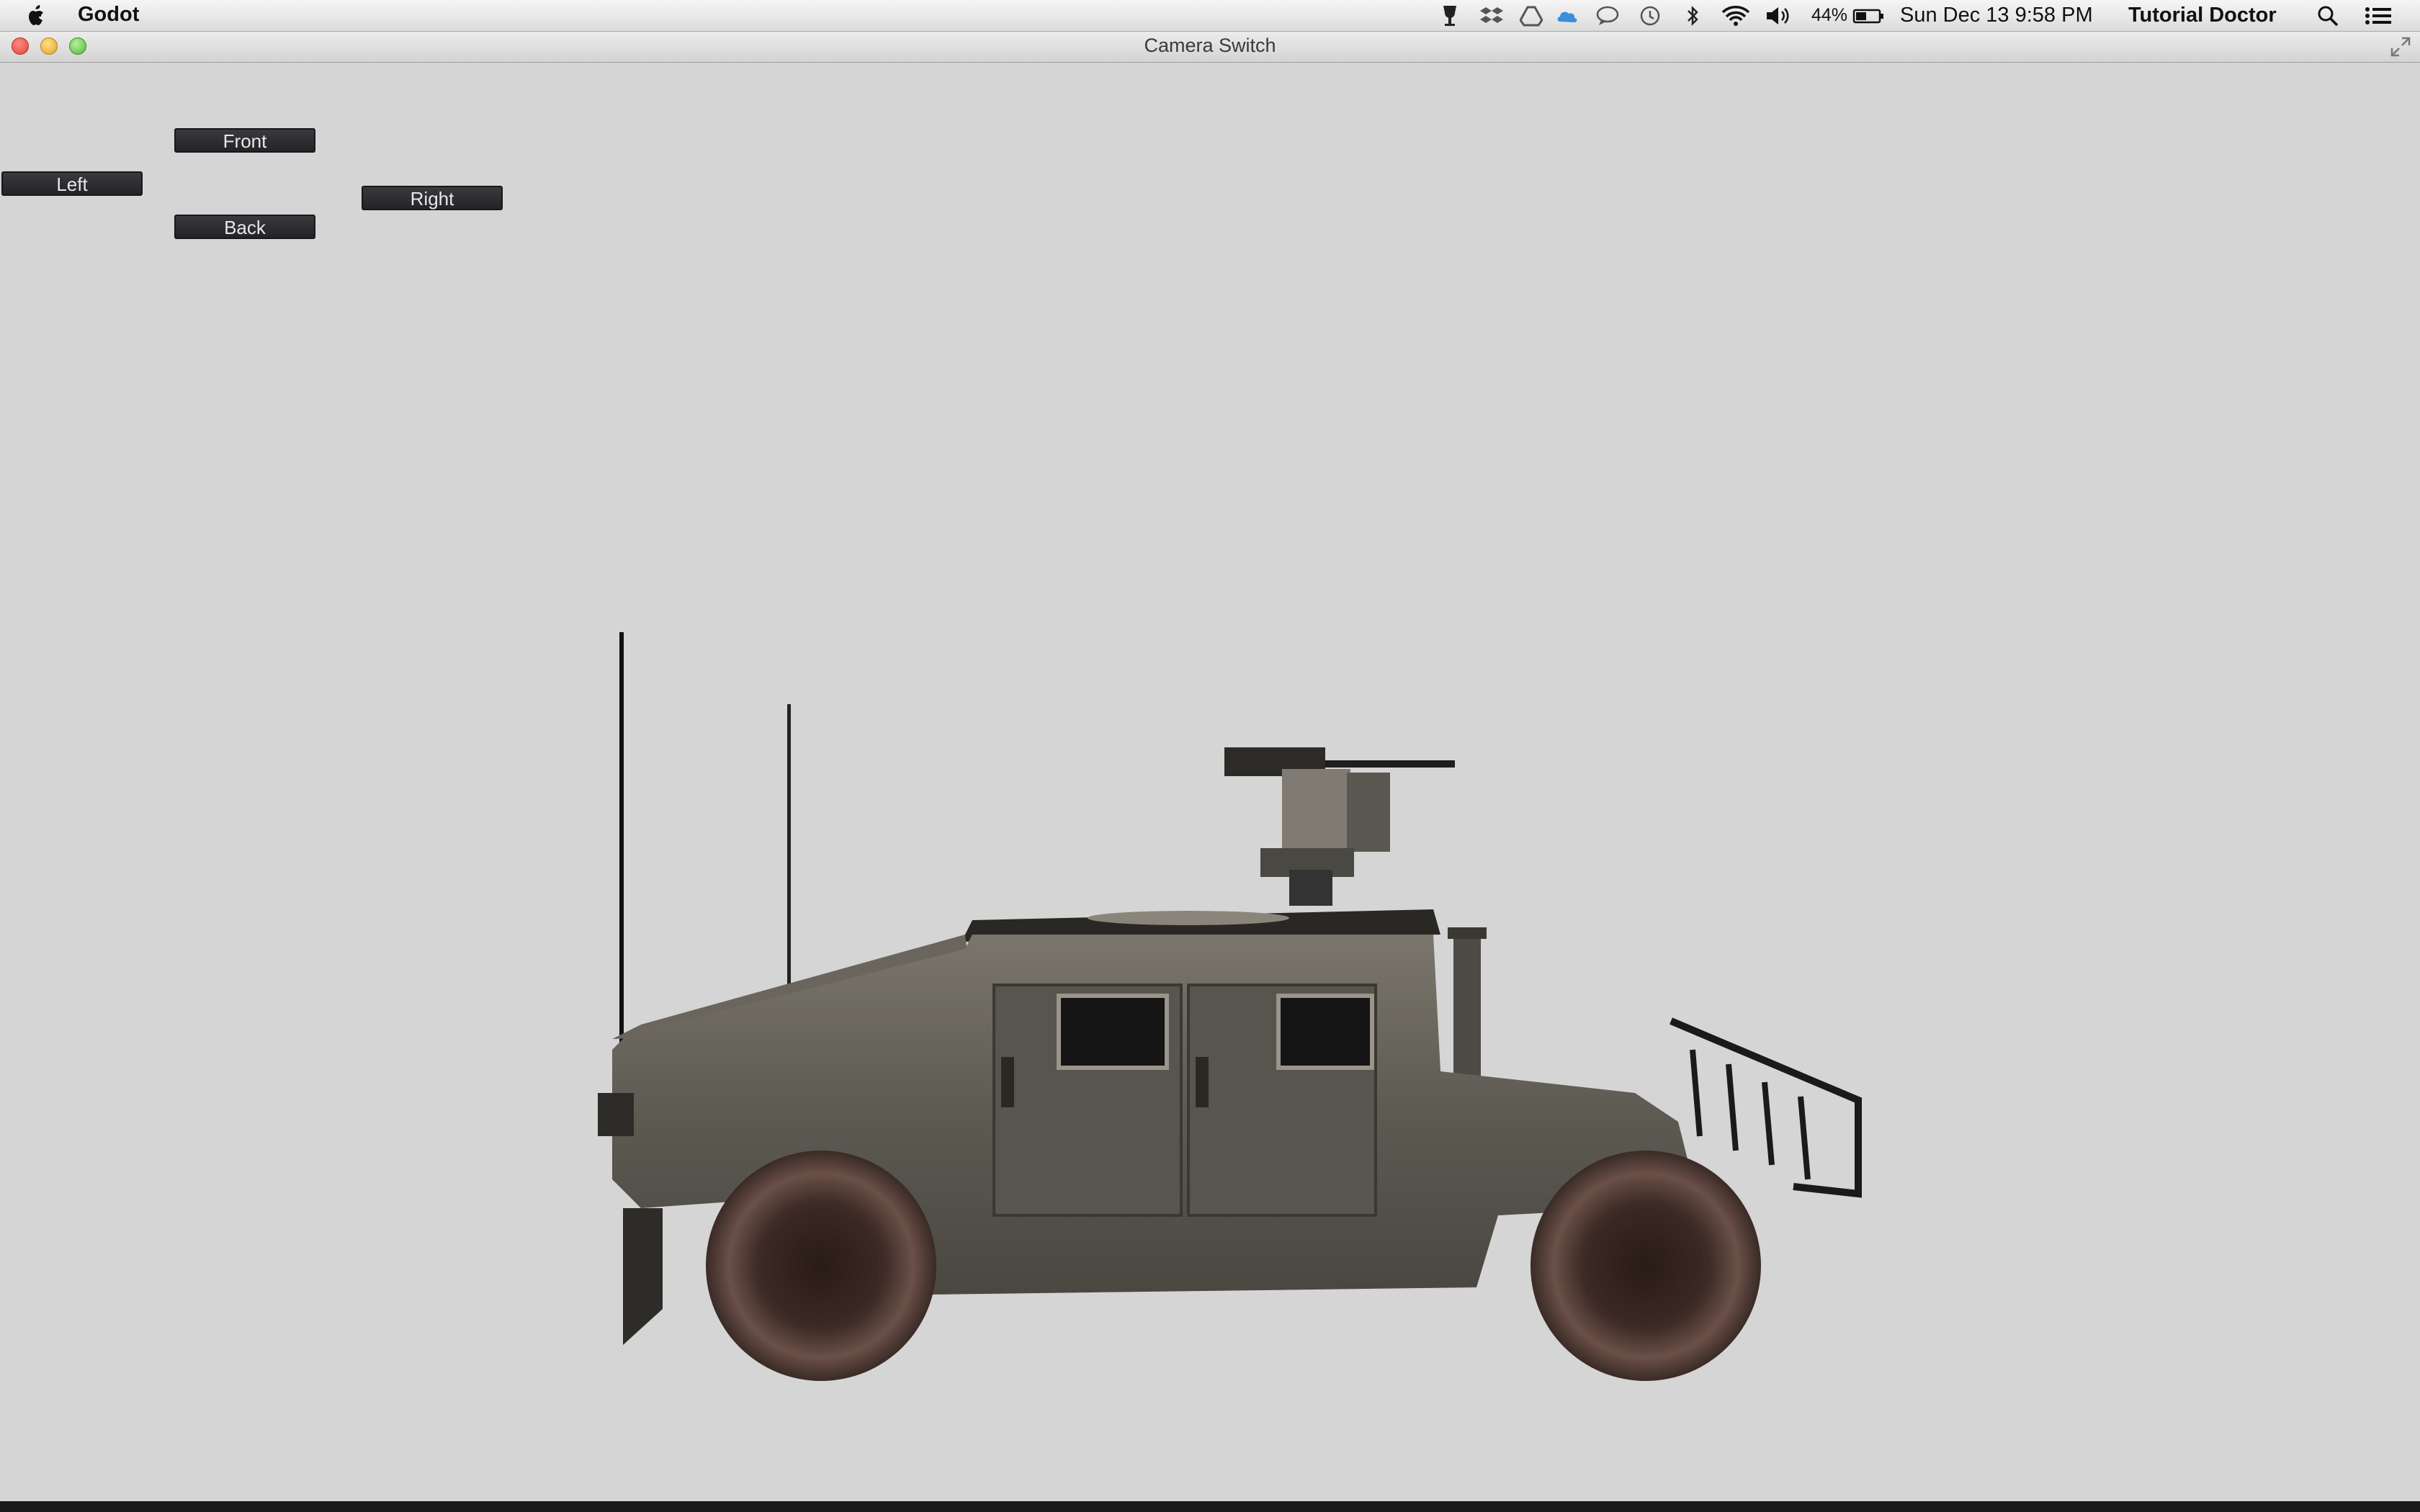 This screenshot has height=1512, width=2420. Describe the element at coordinates (621, 866) in the screenshot. I see `antenna-front` at that location.